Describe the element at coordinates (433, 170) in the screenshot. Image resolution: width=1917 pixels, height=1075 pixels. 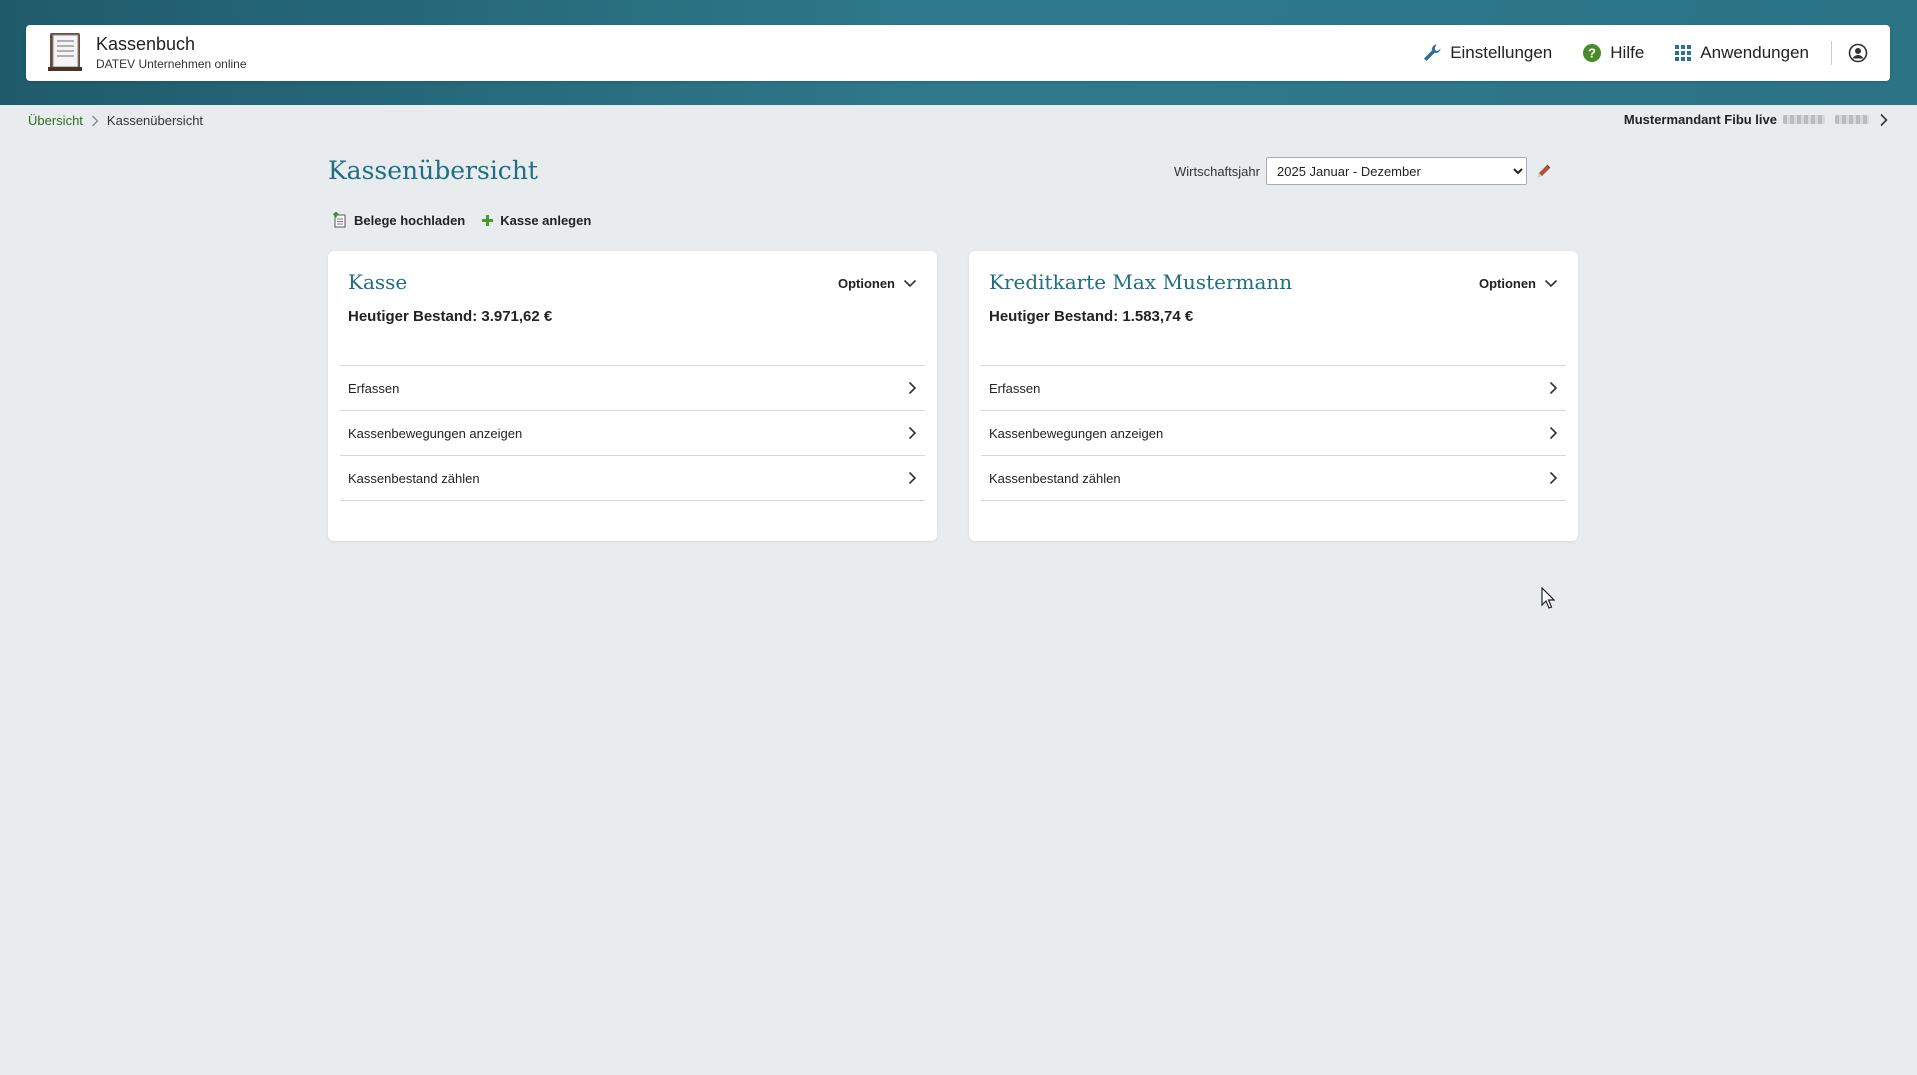
I see `page-title: Kassenübersicht` at that location.